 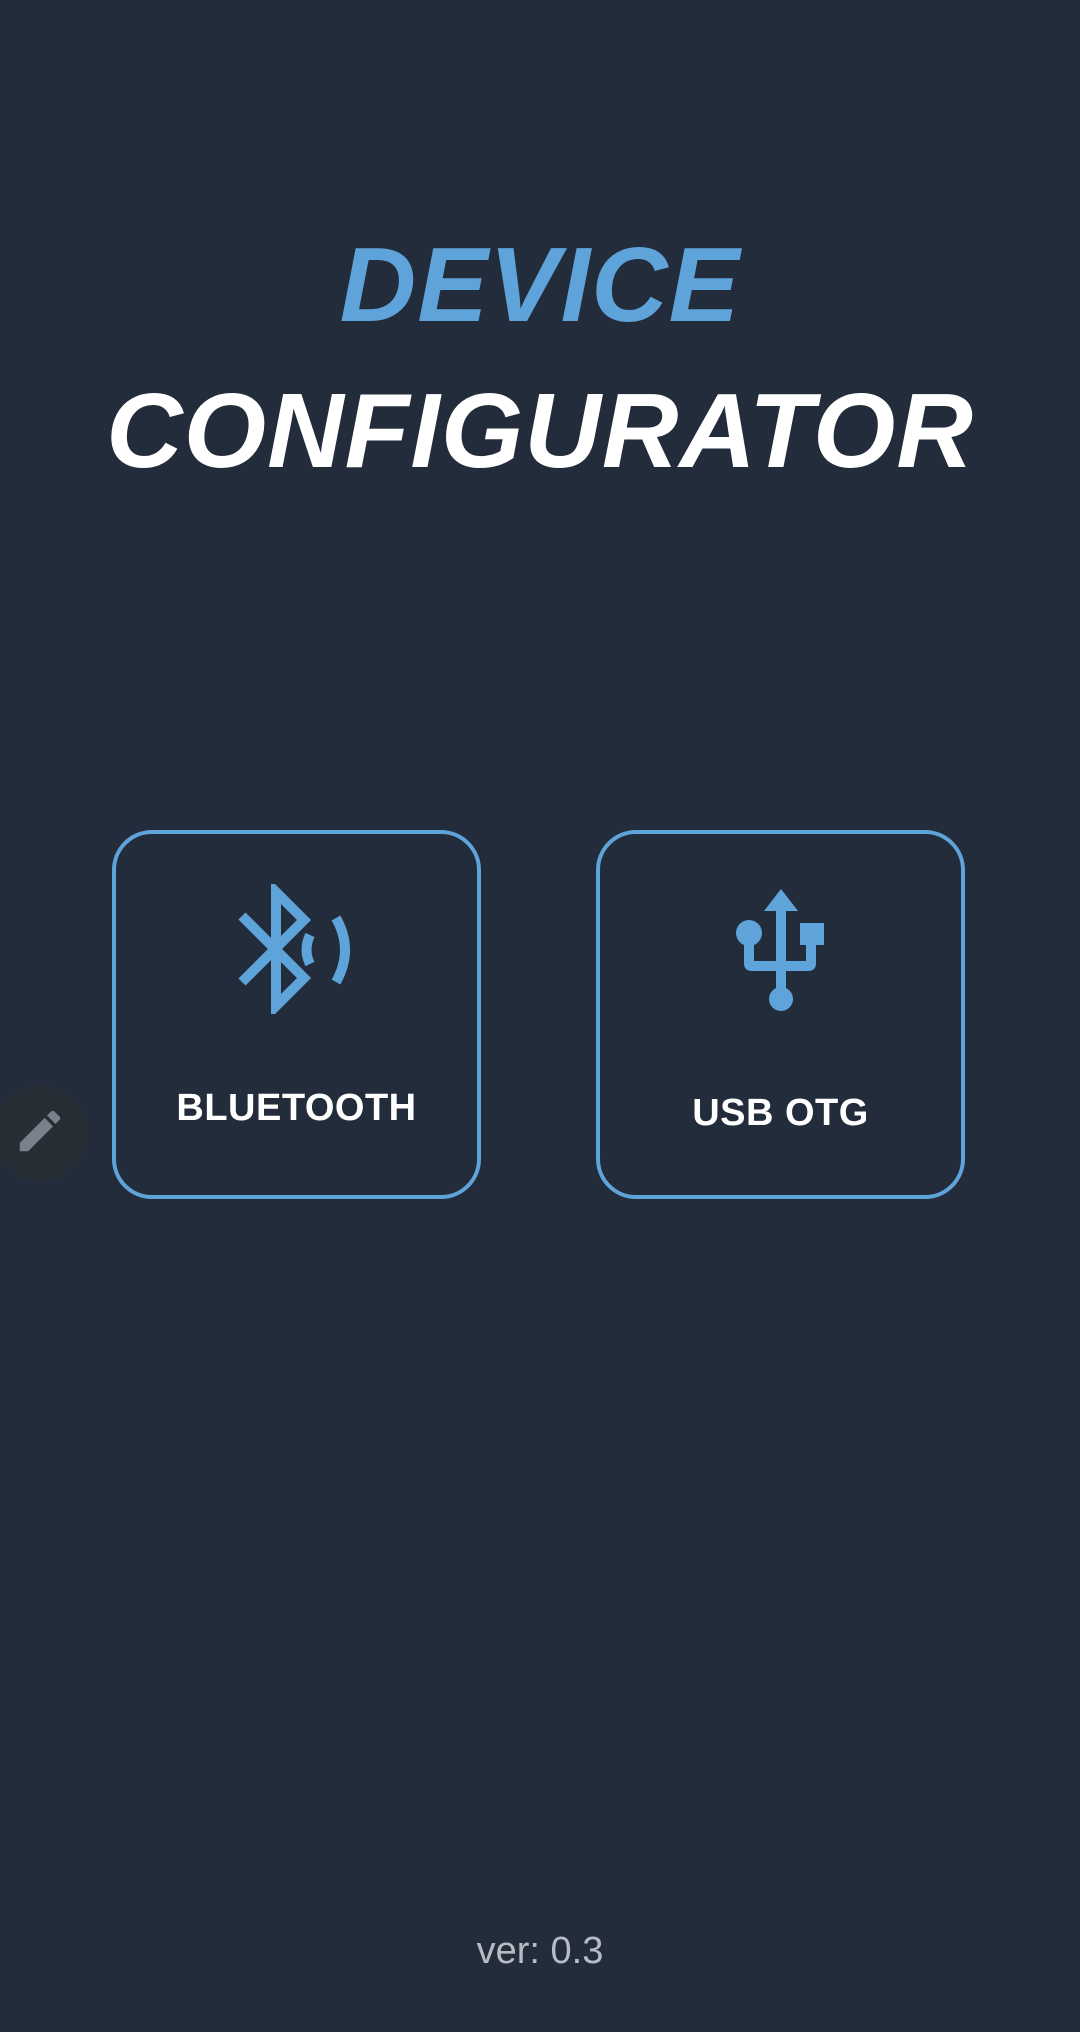 I want to click on bluetooth-label: BLUETOOTH, so click(x=296, y=1108).